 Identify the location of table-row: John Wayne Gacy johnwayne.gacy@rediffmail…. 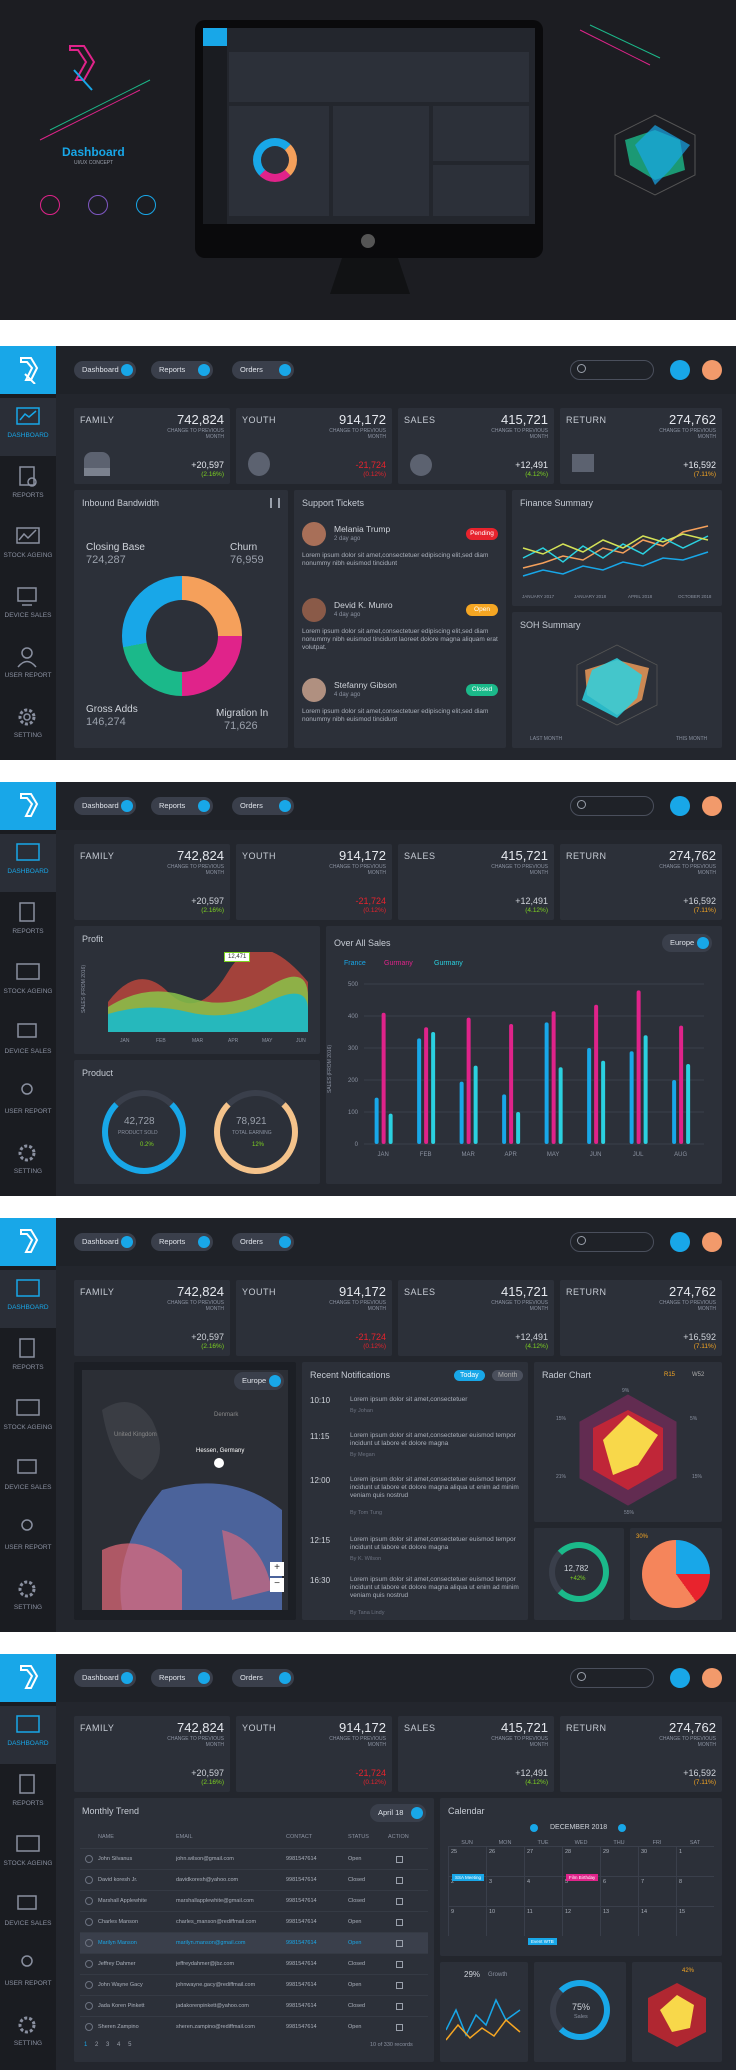
(254, 1984).